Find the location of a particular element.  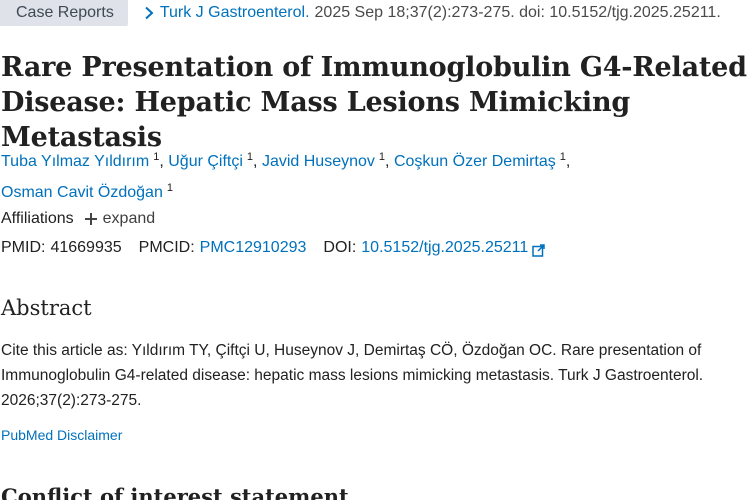

article-type-badge: Case Reports is located at coordinates (64, 13).